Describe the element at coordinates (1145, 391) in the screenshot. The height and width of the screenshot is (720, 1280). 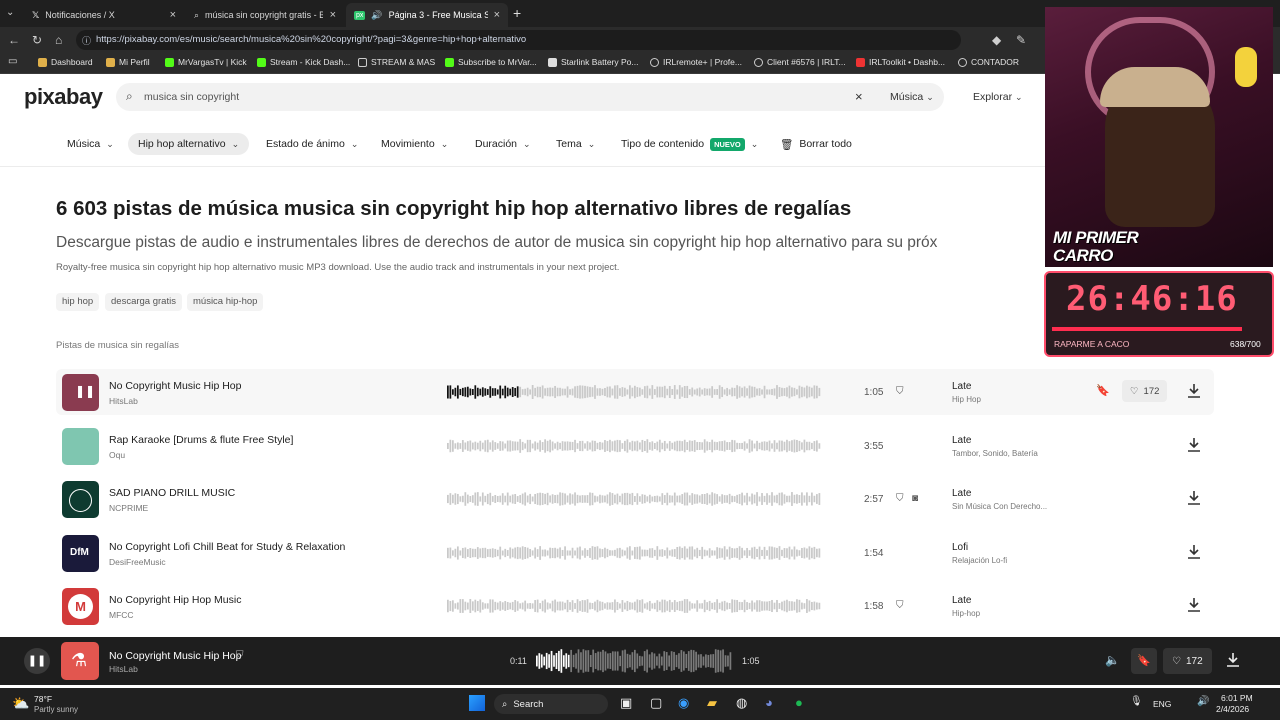
I see `like-button: ♡ 172` at that location.